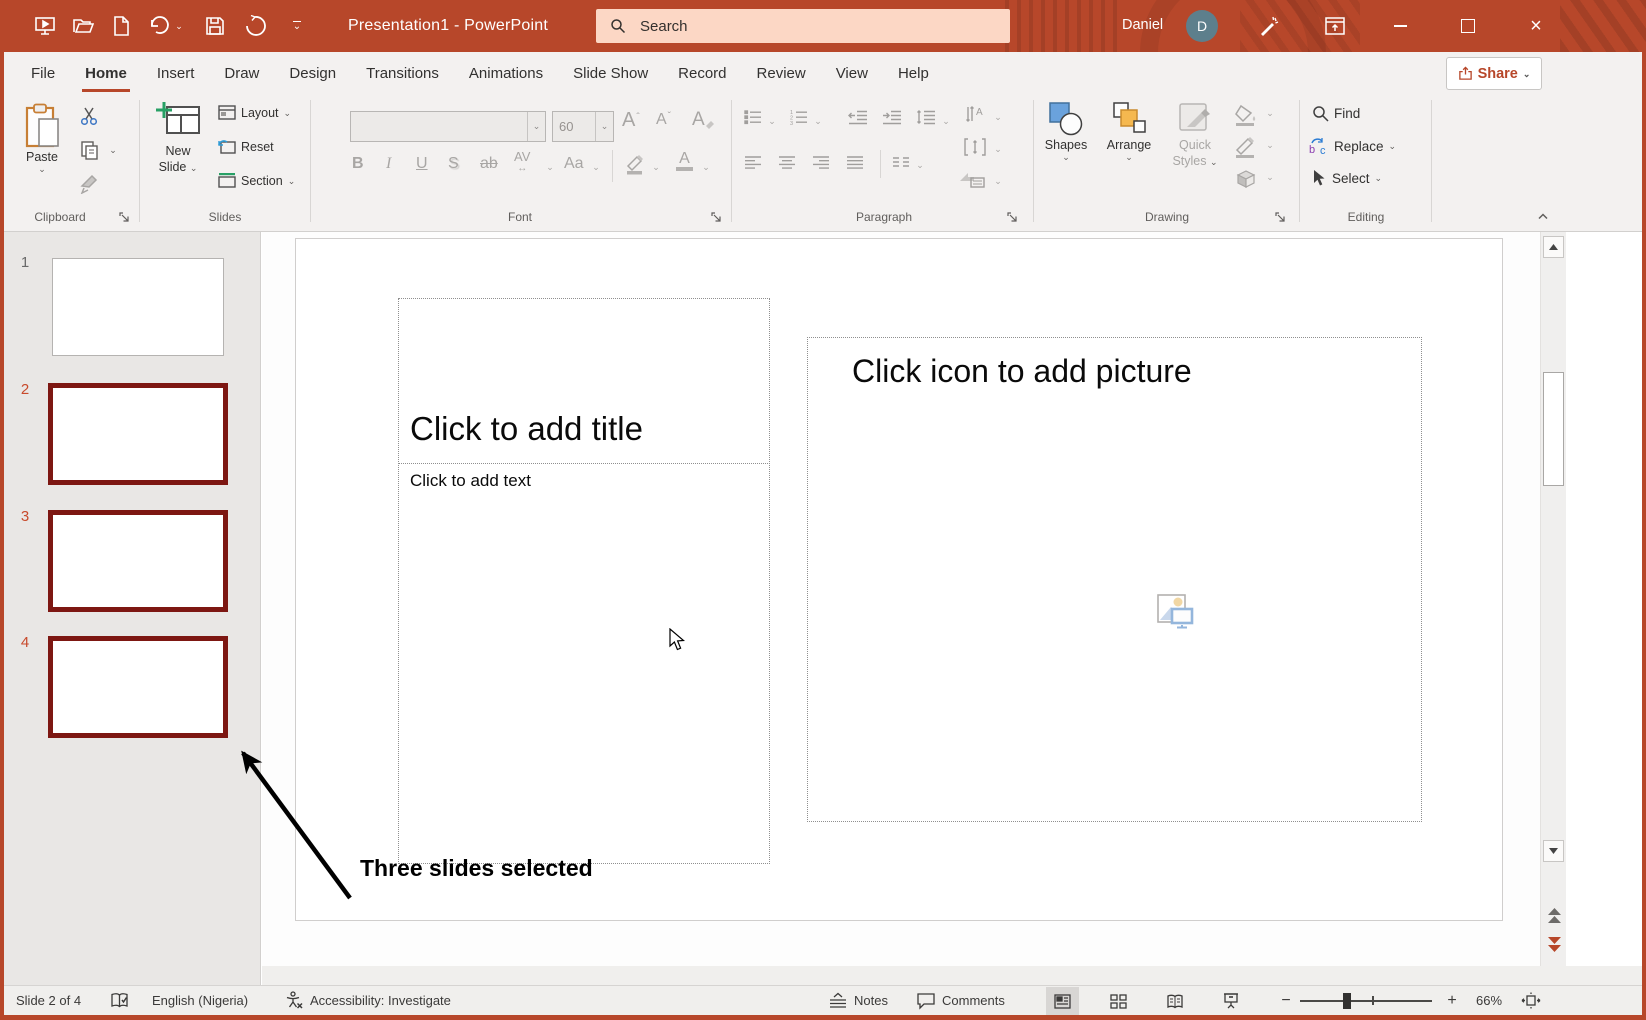 The width and height of the screenshot is (1646, 1020). What do you see at coordinates (1553, 599) in the screenshot?
I see `vertical-scrollbar` at bounding box center [1553, 599].